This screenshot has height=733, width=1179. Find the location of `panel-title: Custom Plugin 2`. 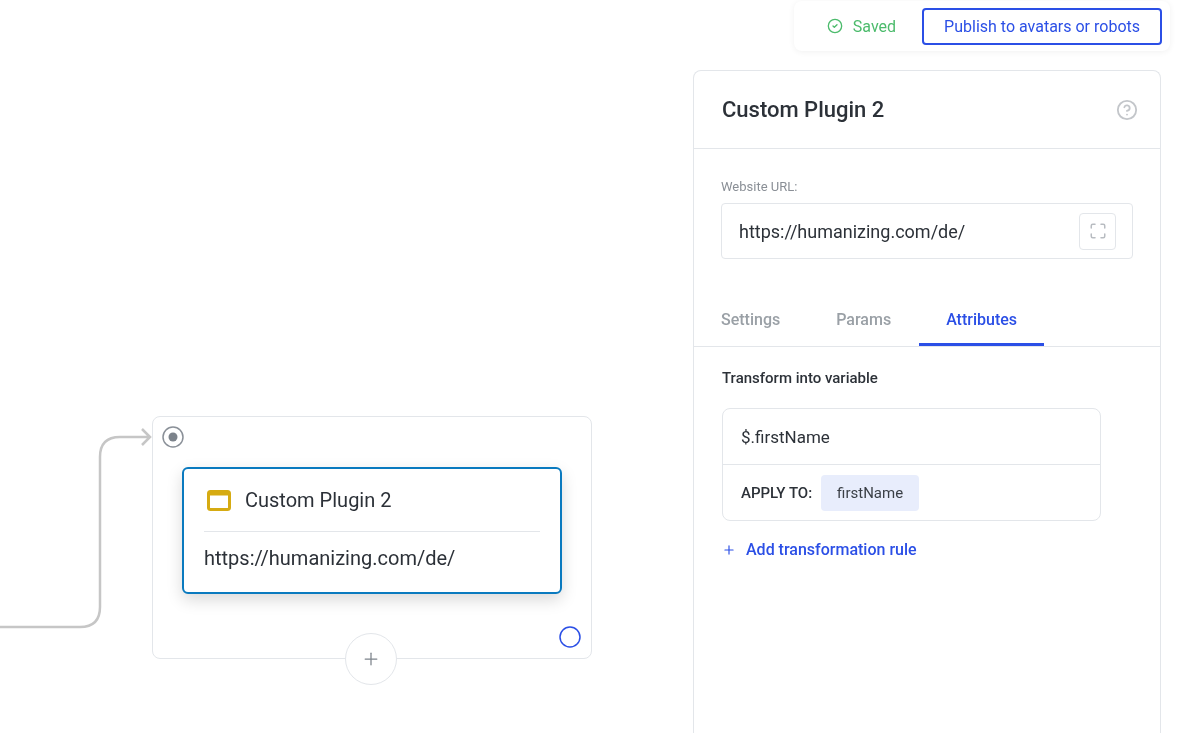

panel-title: Custom Plugin 2 is located at coordinates (803, 109).